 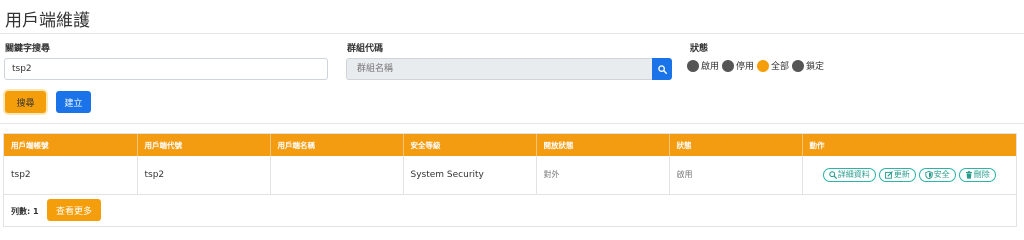 What do you see at coordinates (28, 49) in the screenshot?
I see `keyword-search-label: 關鍵字搜尋` at bounding box center [28, 49].